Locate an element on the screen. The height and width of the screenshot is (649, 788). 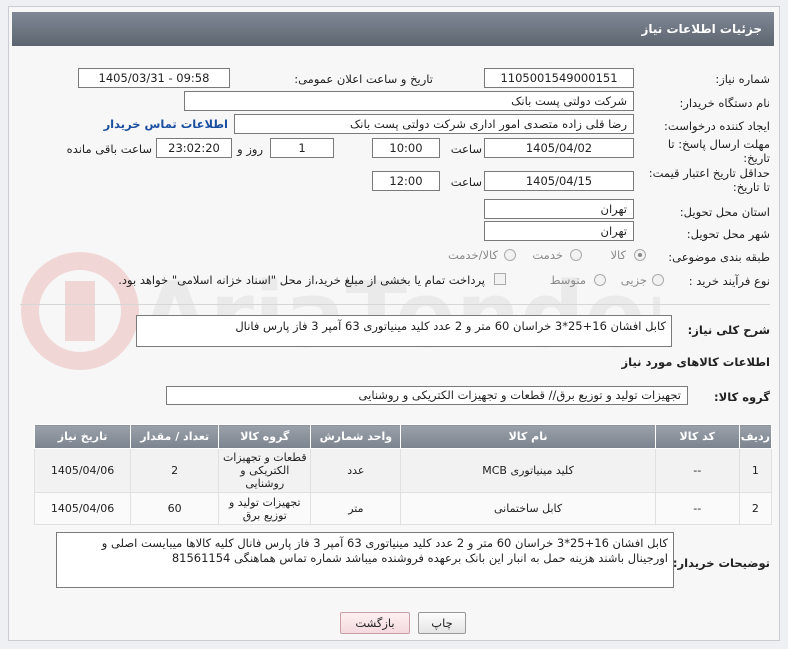
category-both-radio is located at coordinates (510, 255).